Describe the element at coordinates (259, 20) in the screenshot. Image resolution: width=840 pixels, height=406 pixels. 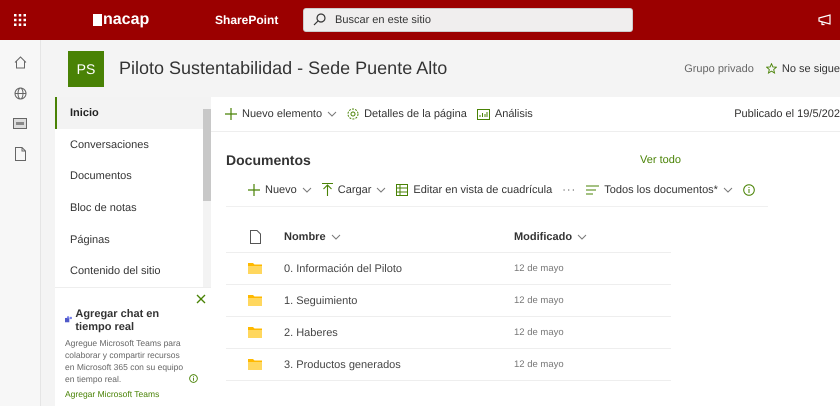
I see `app-name: SharePoint` at that location.